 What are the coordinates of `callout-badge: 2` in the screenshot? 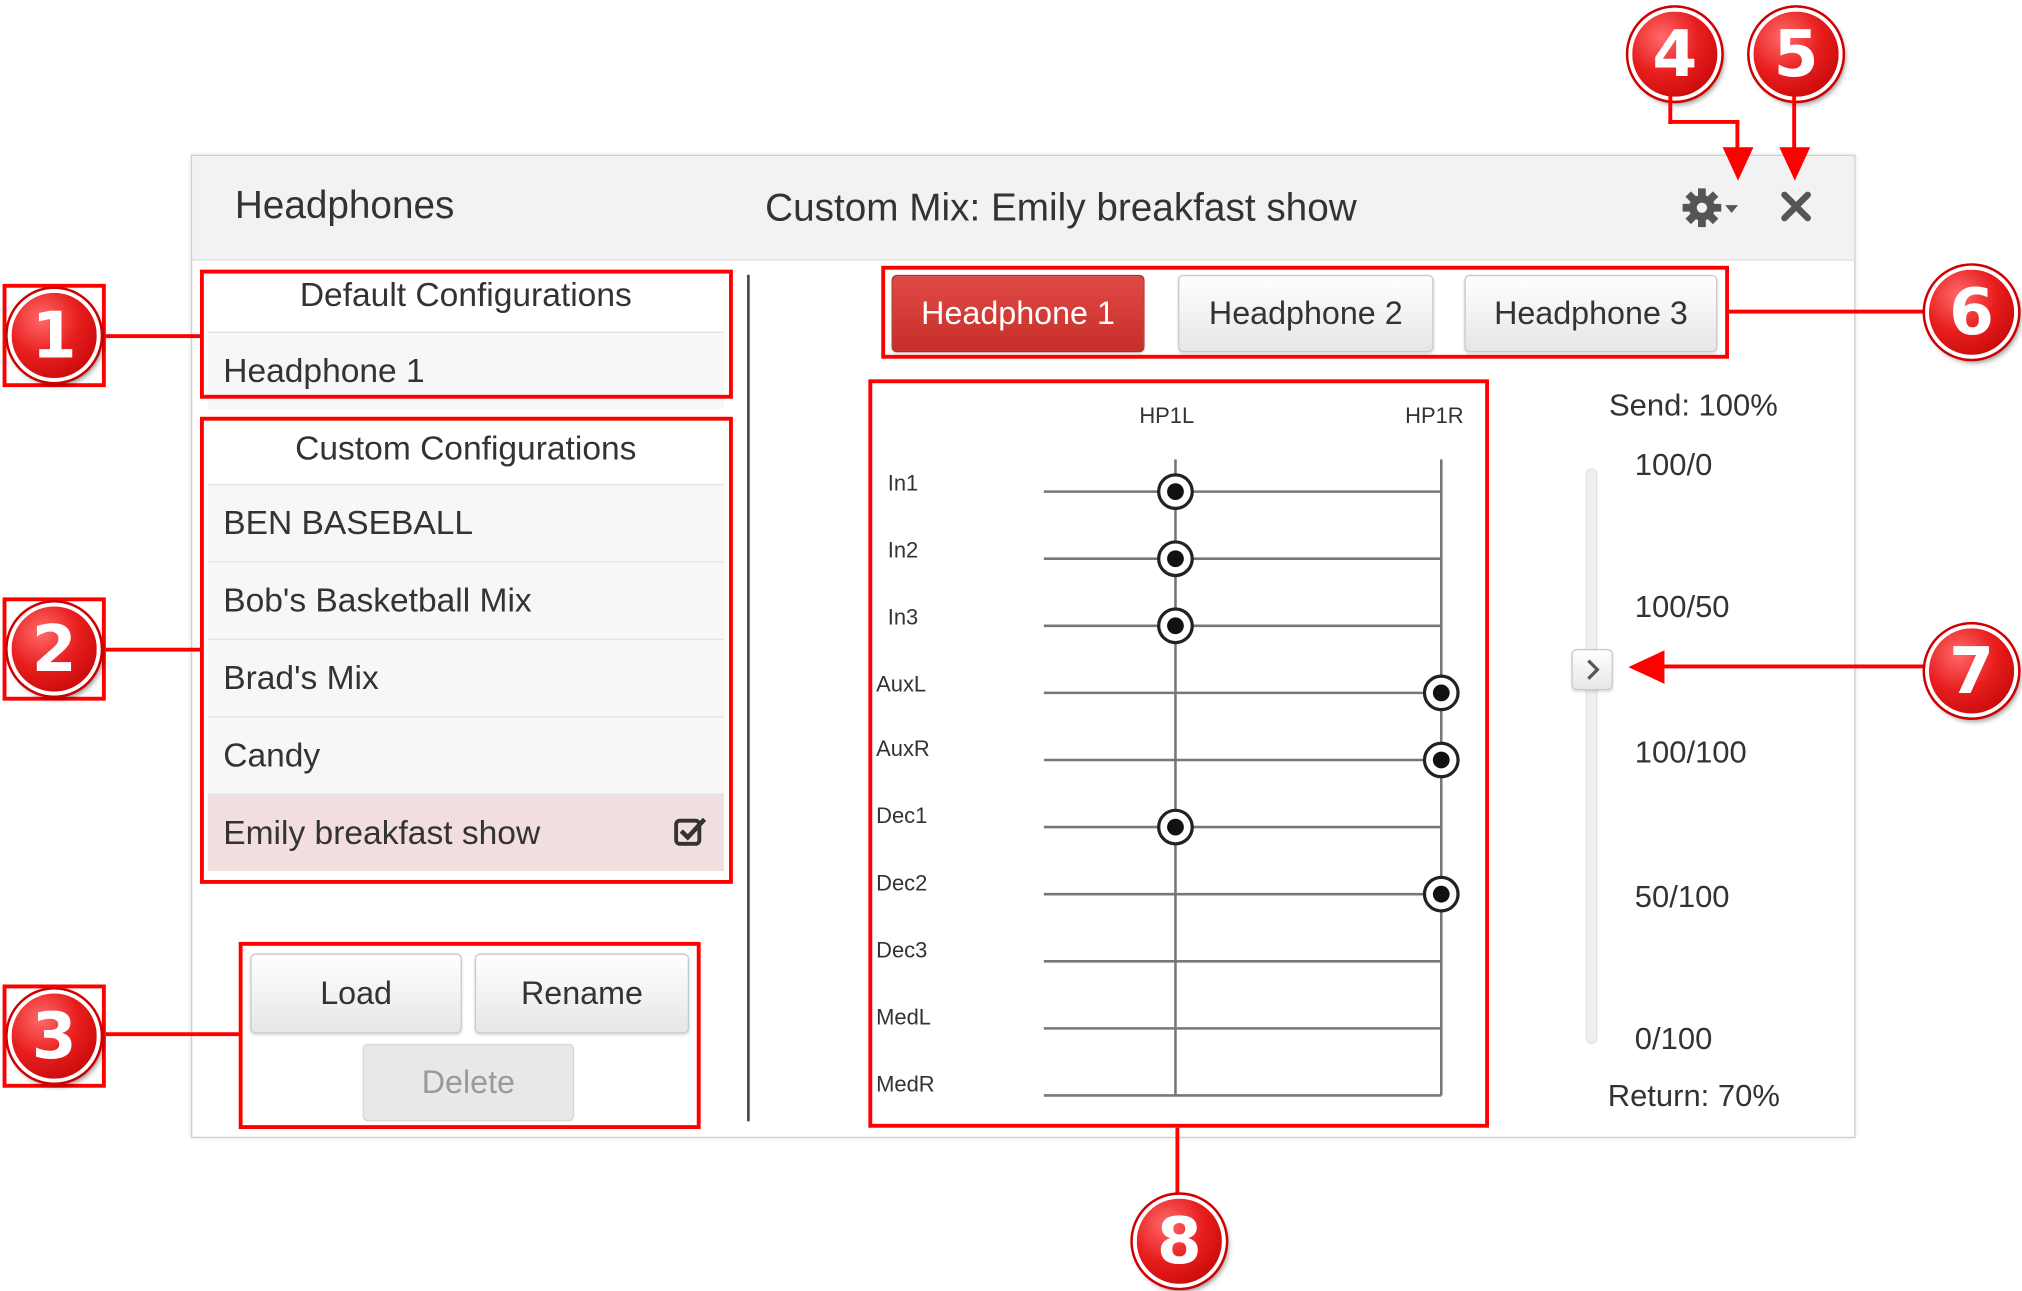 It's located at (54, 649).